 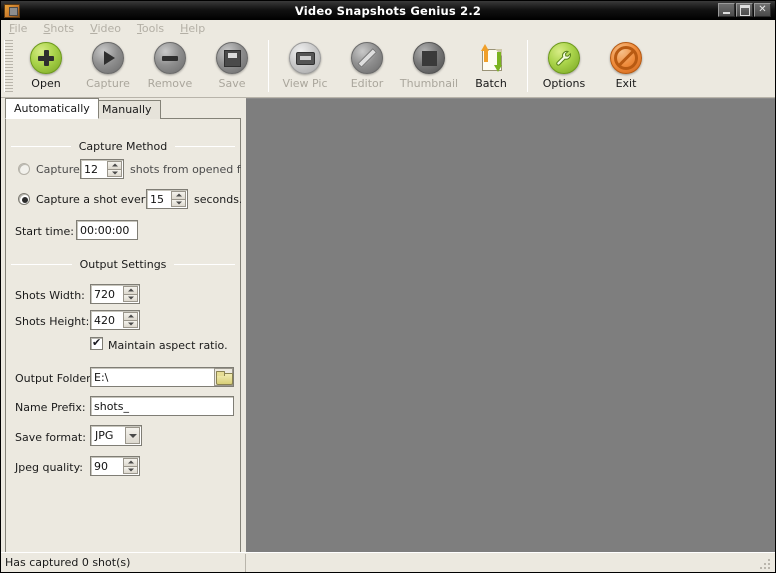 I want to click on window-controls: ✕, so click(x=745, y=10).